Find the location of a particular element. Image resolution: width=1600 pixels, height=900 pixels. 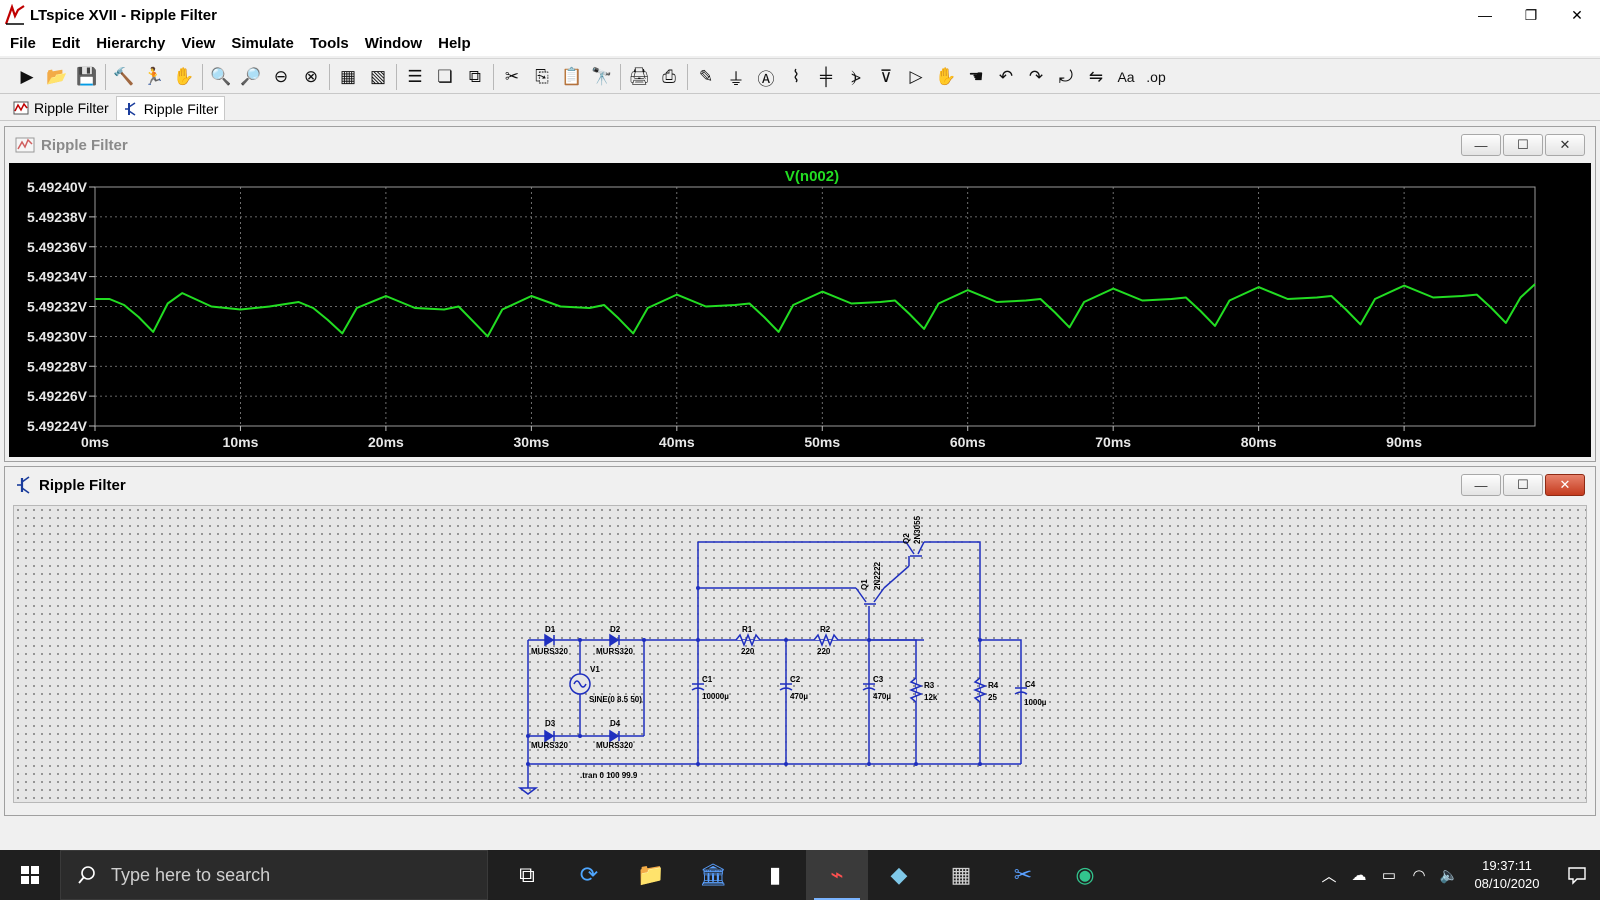

resistor-r3 is located at coordinates (916, 690).